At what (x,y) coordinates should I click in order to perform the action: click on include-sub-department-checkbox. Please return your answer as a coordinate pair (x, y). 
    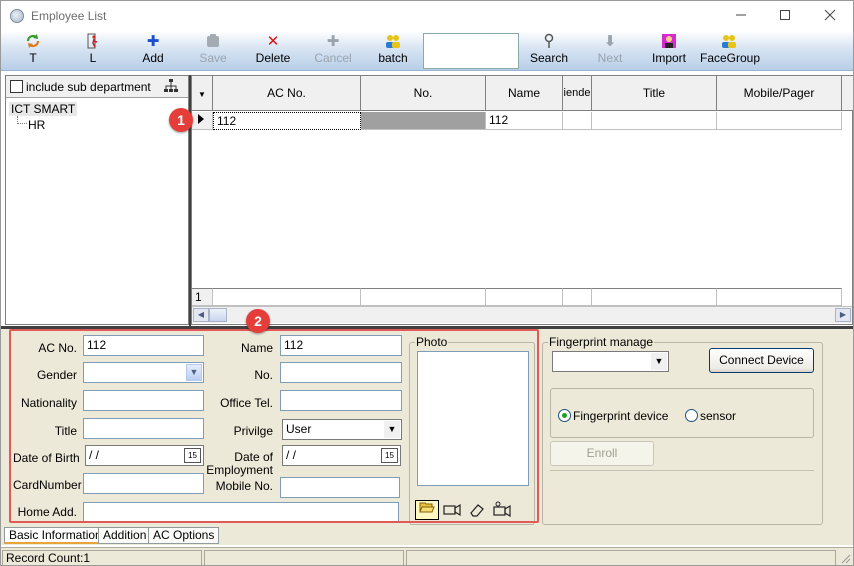
    Looking at the image, I should click on (16, 86).